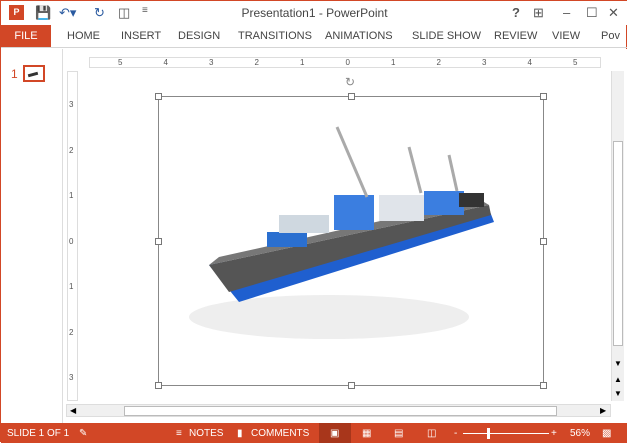 The width and height of the screenshot is (627, 443). What do you see at coordinates (351, 385) in the screenshot?
I see `resize-handle-s` at bounding box center [351, 385].